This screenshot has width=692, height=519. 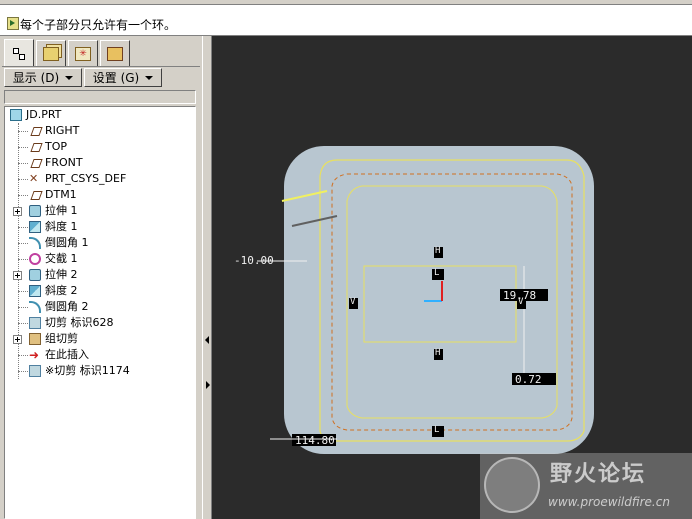 I want to click on message-area: 每个子部分只允许有一个环。, so click(x=346, y=20).